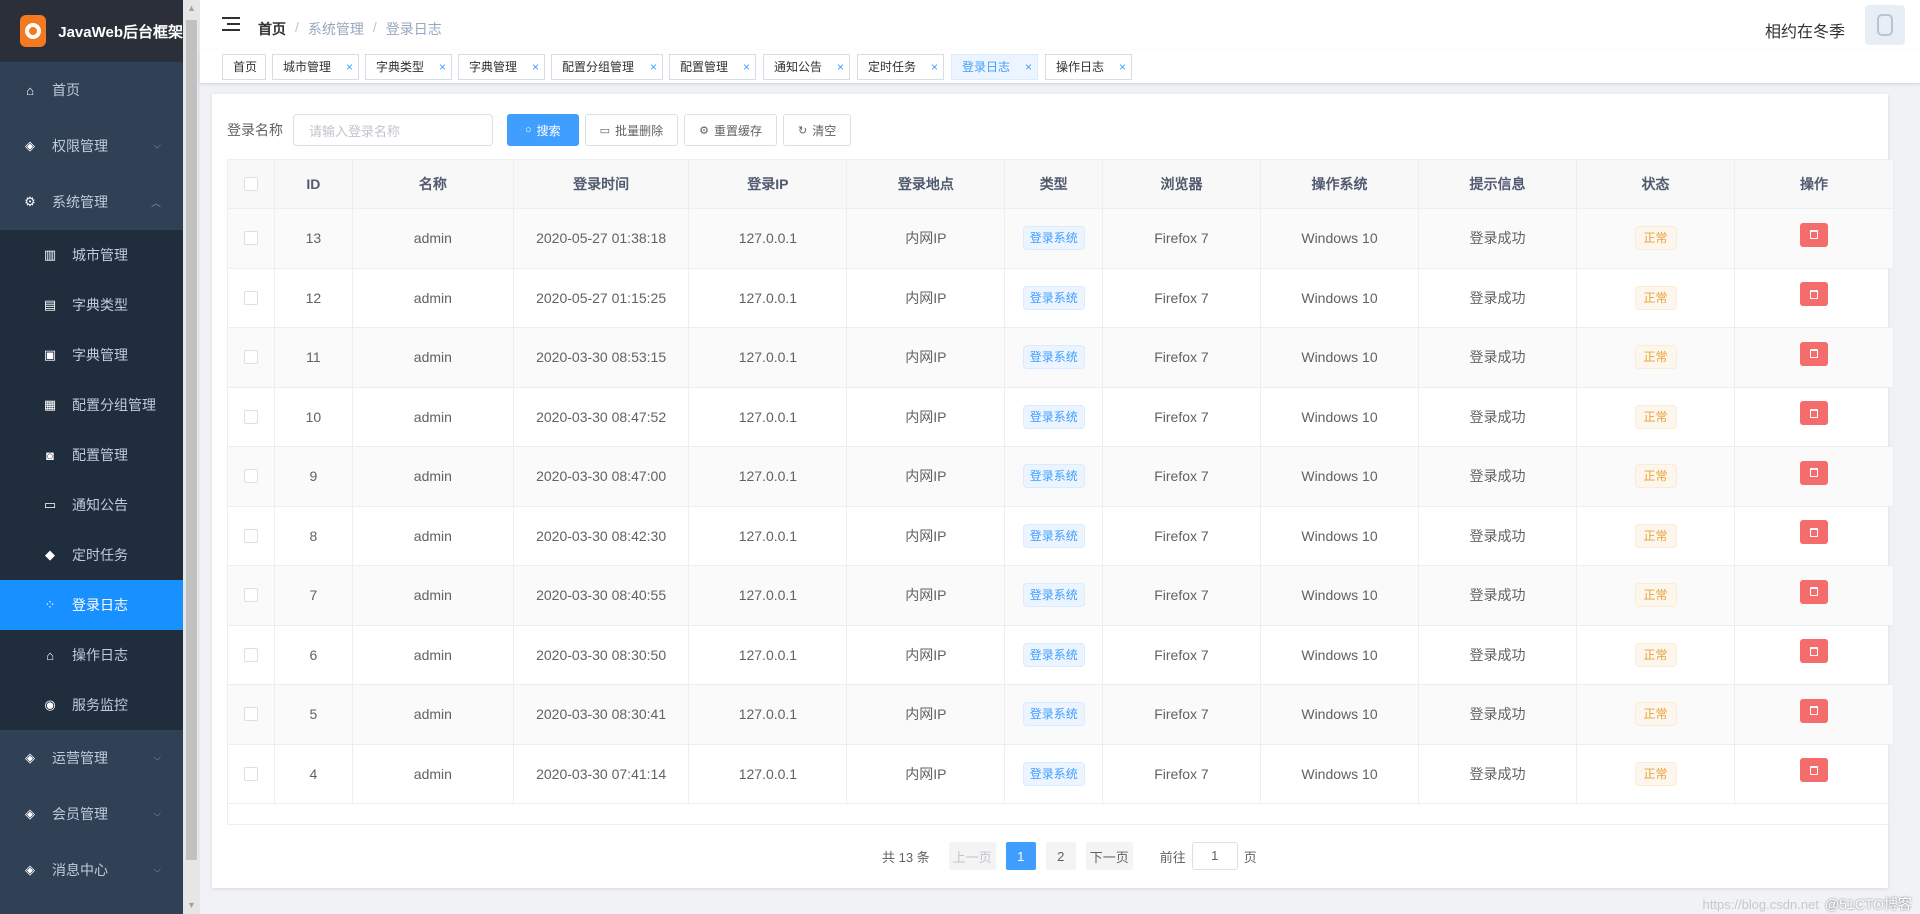 Image resolution: width=1920 pixels, height=914 pixels. I want to click on tab-dict: 字典管理 ×, so click(501, 67).